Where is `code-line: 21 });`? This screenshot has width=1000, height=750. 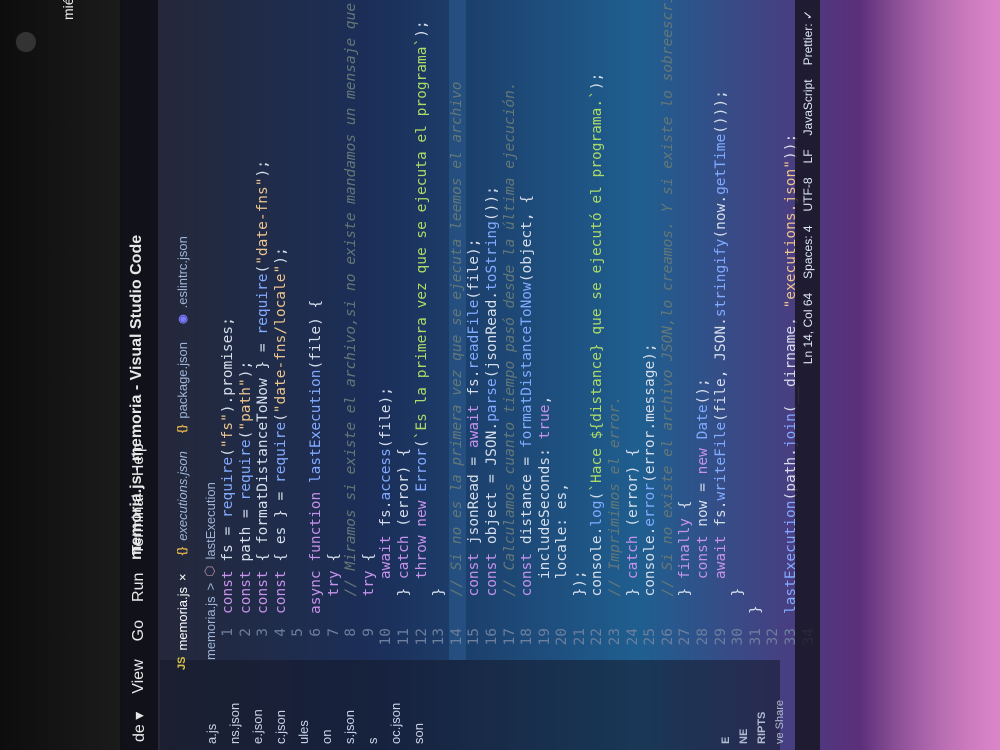
code-line: 21 }); is located at coordinates (581, 330).